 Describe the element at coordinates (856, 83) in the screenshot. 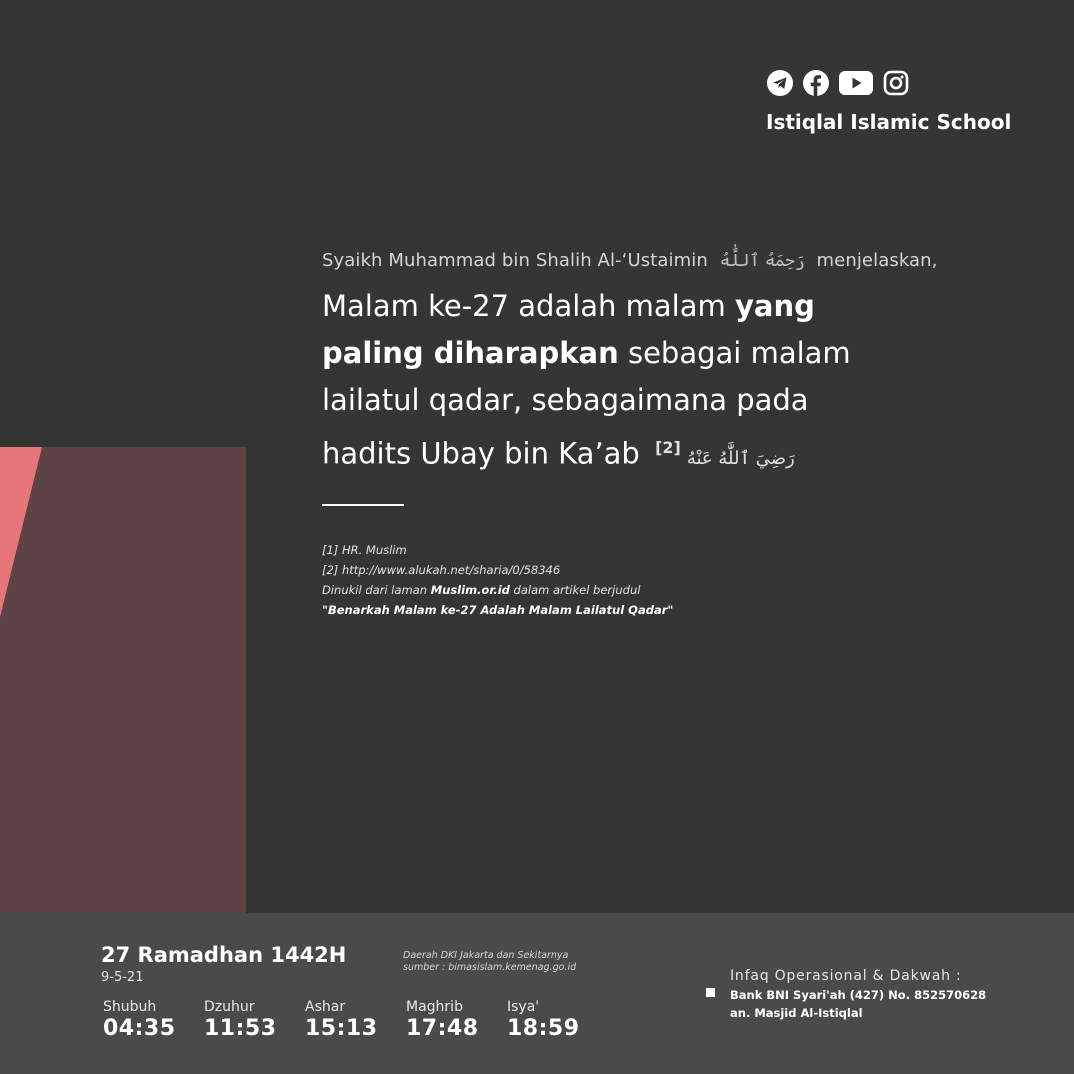

I see `youtube-icon` at that location.